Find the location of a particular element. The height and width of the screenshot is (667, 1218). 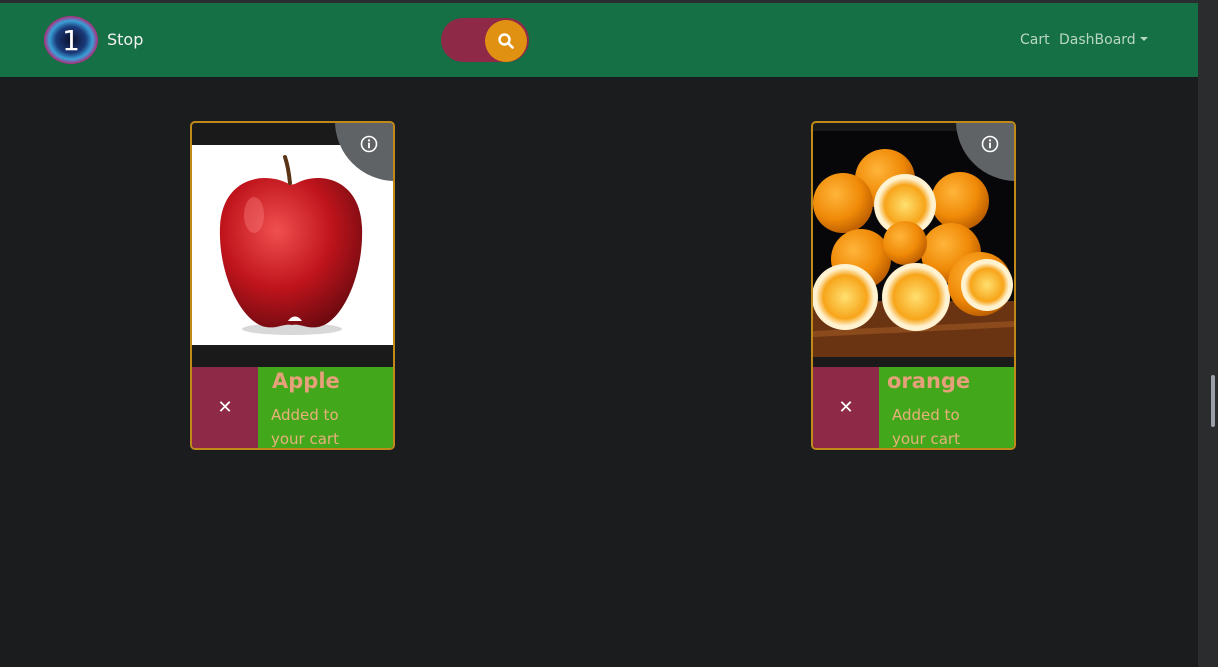

nav-cart-link: Cart is located at coordinates (1035, 40).